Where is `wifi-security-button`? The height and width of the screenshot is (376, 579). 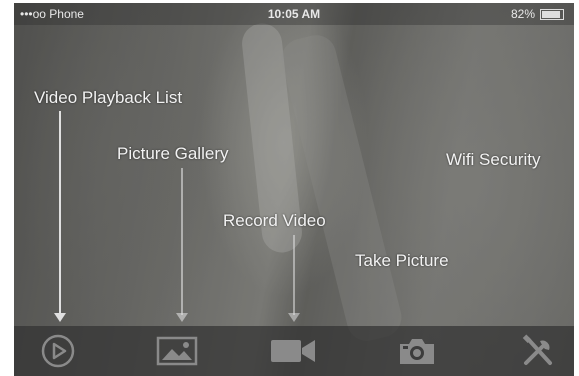 wifi-security-button is located at coordinates (538, 351).